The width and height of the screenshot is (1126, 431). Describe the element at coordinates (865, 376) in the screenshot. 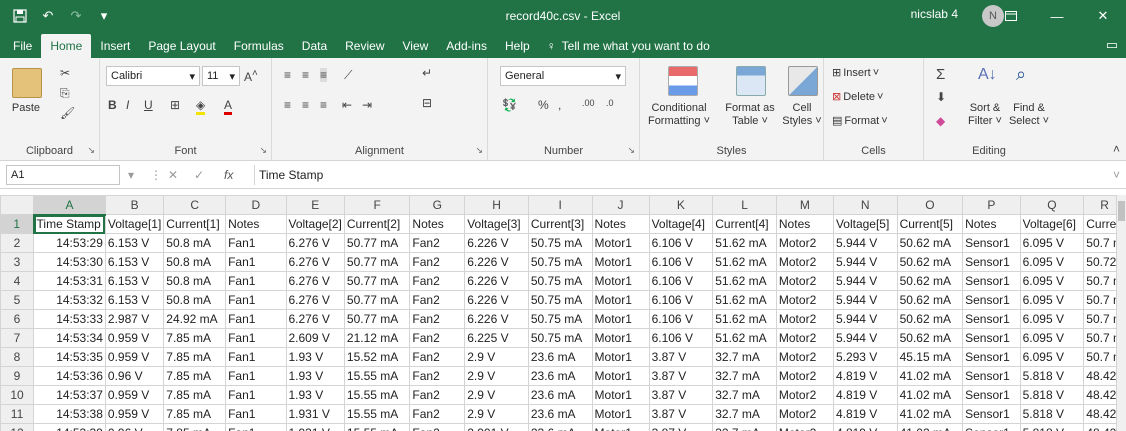

I see `cell-n9: 4.819 V` at that location.